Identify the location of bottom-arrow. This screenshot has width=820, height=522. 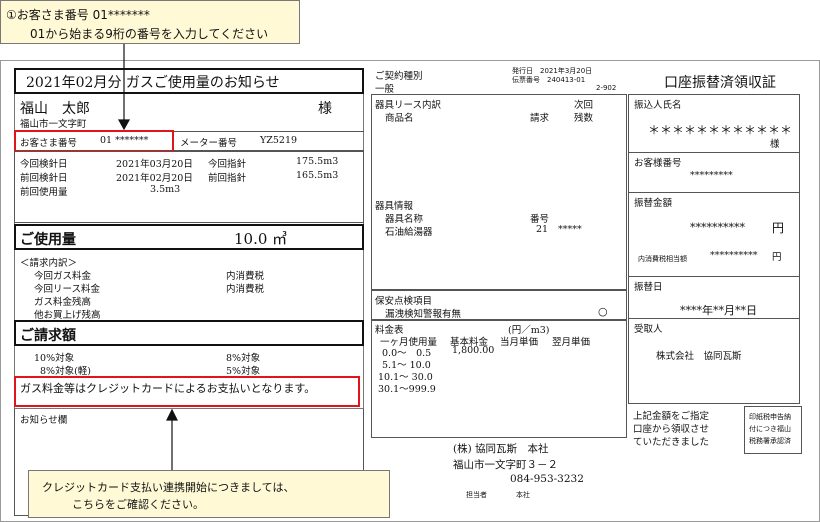
(172, 439).